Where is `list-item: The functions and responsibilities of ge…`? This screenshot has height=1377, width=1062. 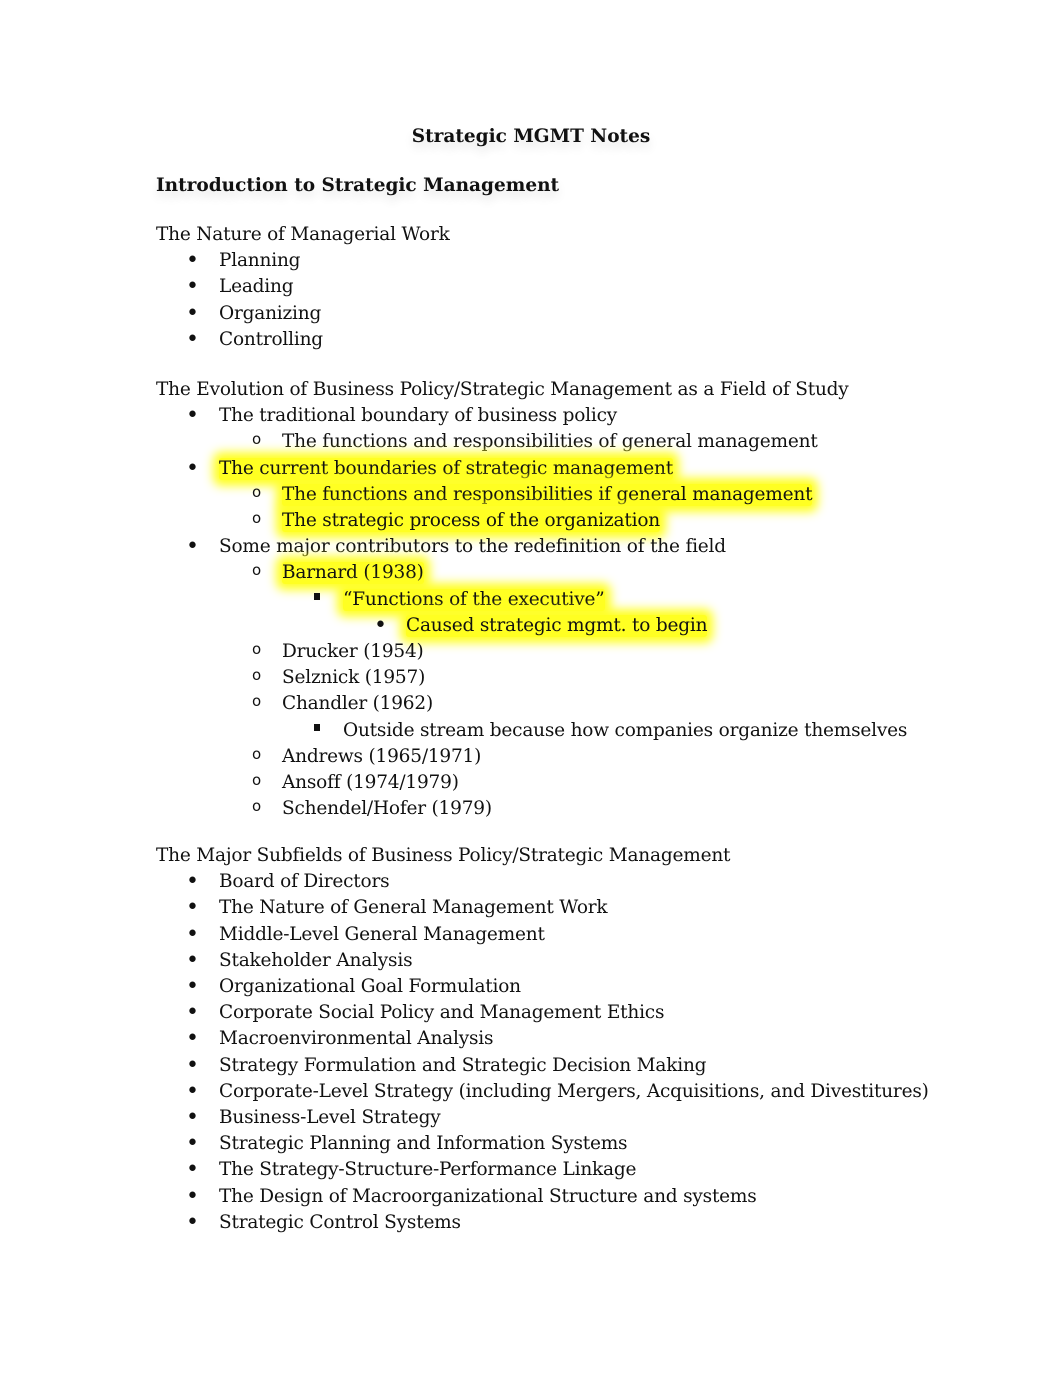 list-item: The functions and responsibilities of ge… is located at coordinates (550, 442).